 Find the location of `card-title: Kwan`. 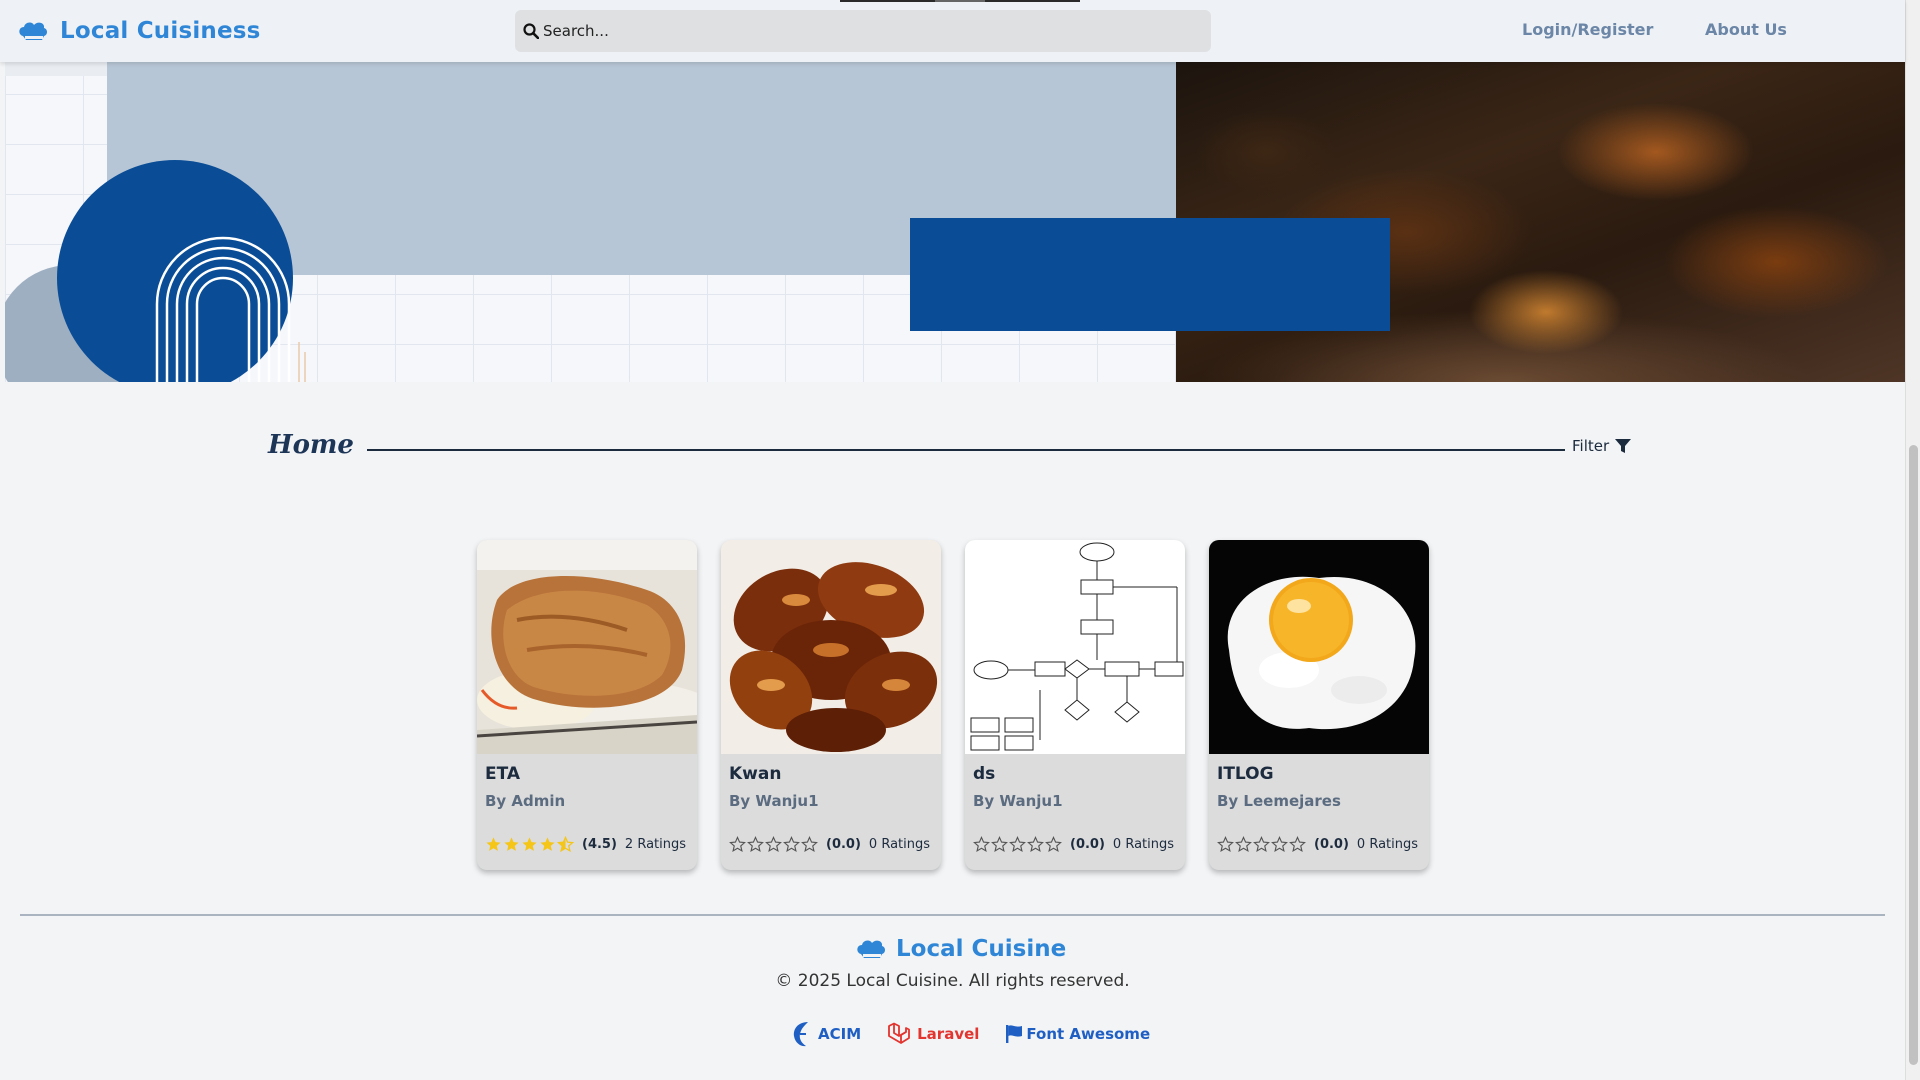

card-title: Kwan is located at coordinates (755, 774).